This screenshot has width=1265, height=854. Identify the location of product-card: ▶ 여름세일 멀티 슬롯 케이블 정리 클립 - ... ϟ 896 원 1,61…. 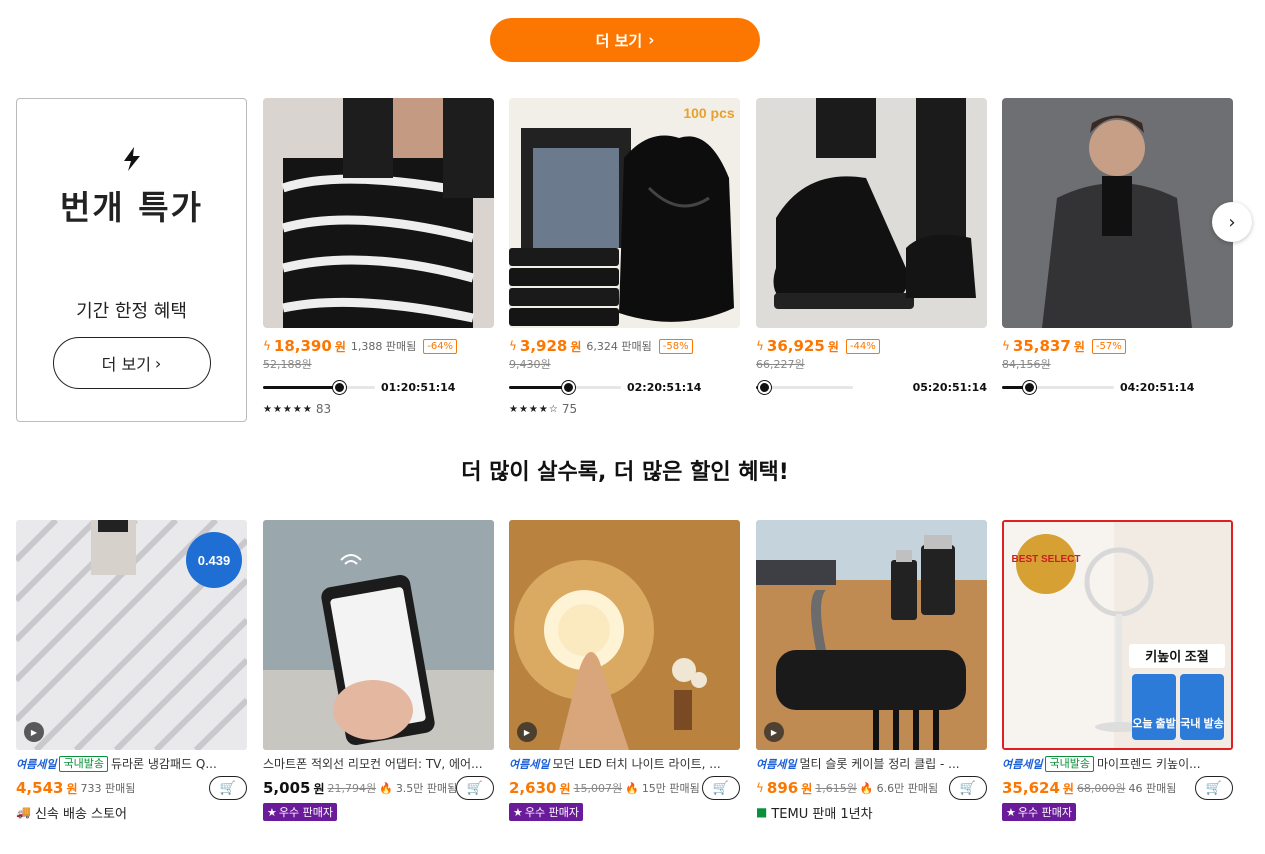
(871, 671).